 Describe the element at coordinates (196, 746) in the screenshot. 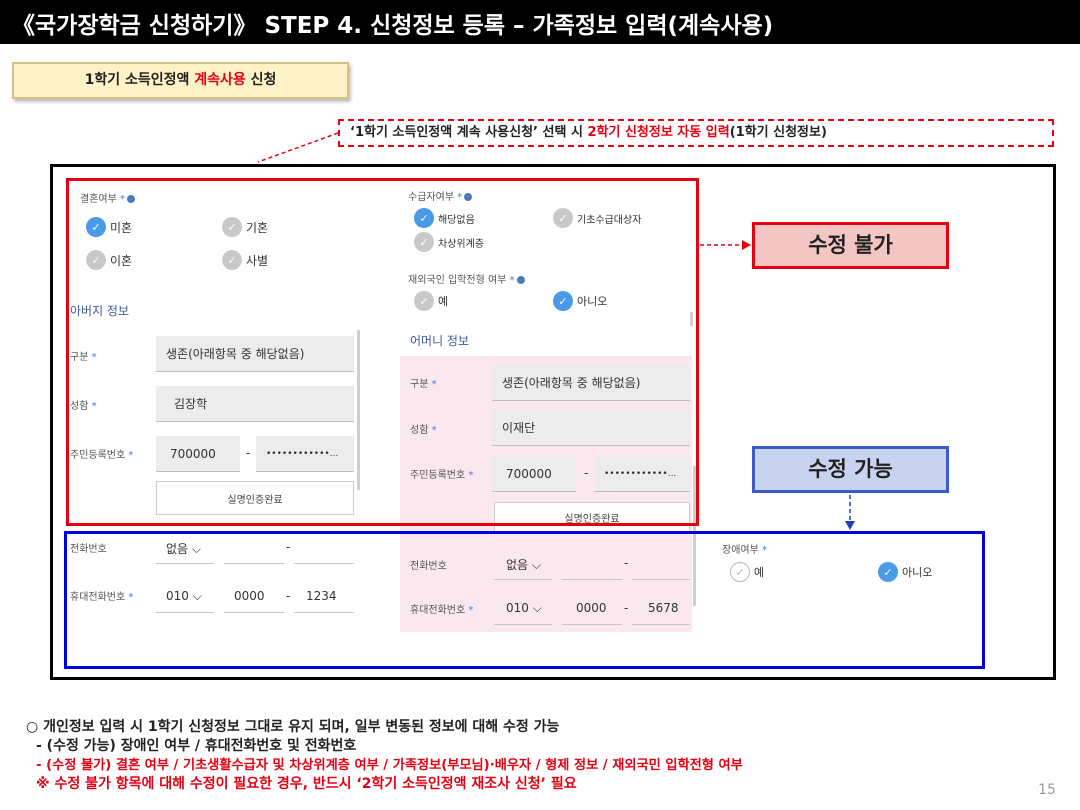

I see `note-line-2: - (수정 가능) 장애인 여부 / 휴대전화번호 및 전화번호` at that location.